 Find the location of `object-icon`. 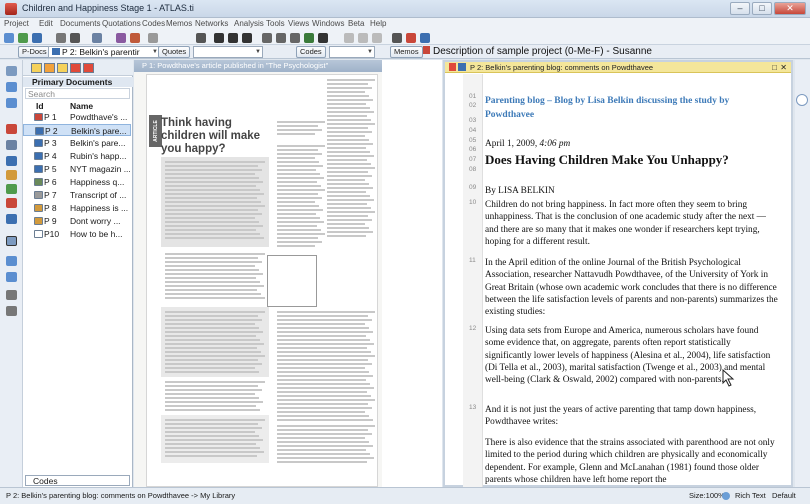

object-icon is located at coordinates (323, 38).